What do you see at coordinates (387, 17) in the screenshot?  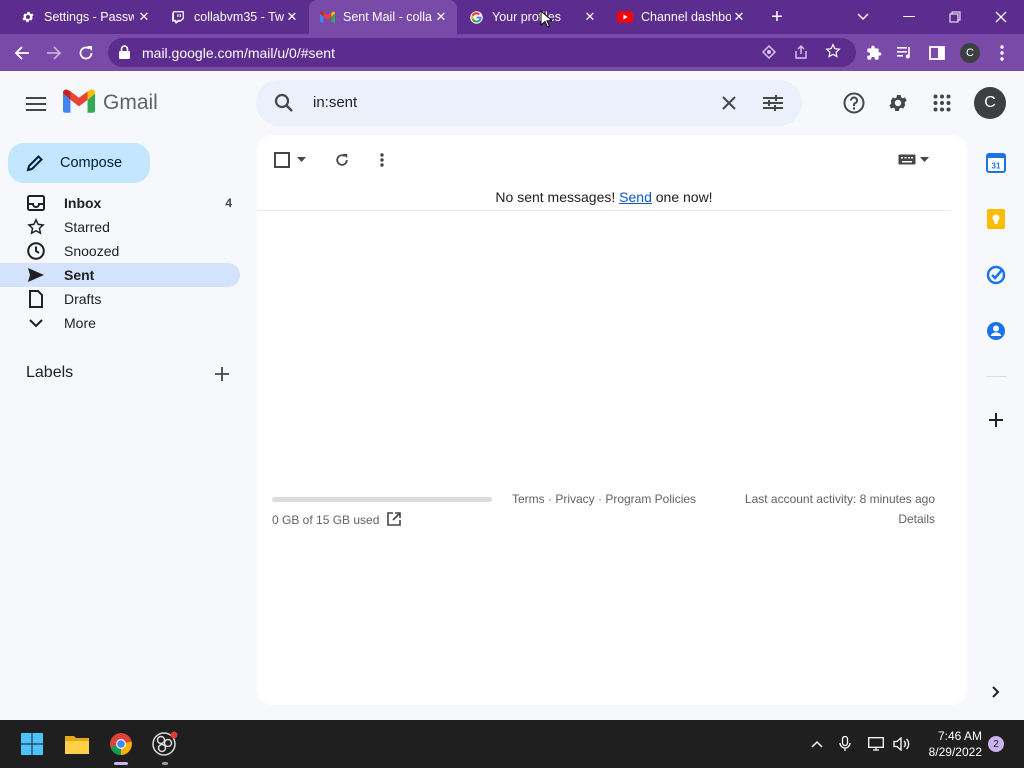 I see `tab-title: Sent Mail - colla` at bounding box center [387, 17].